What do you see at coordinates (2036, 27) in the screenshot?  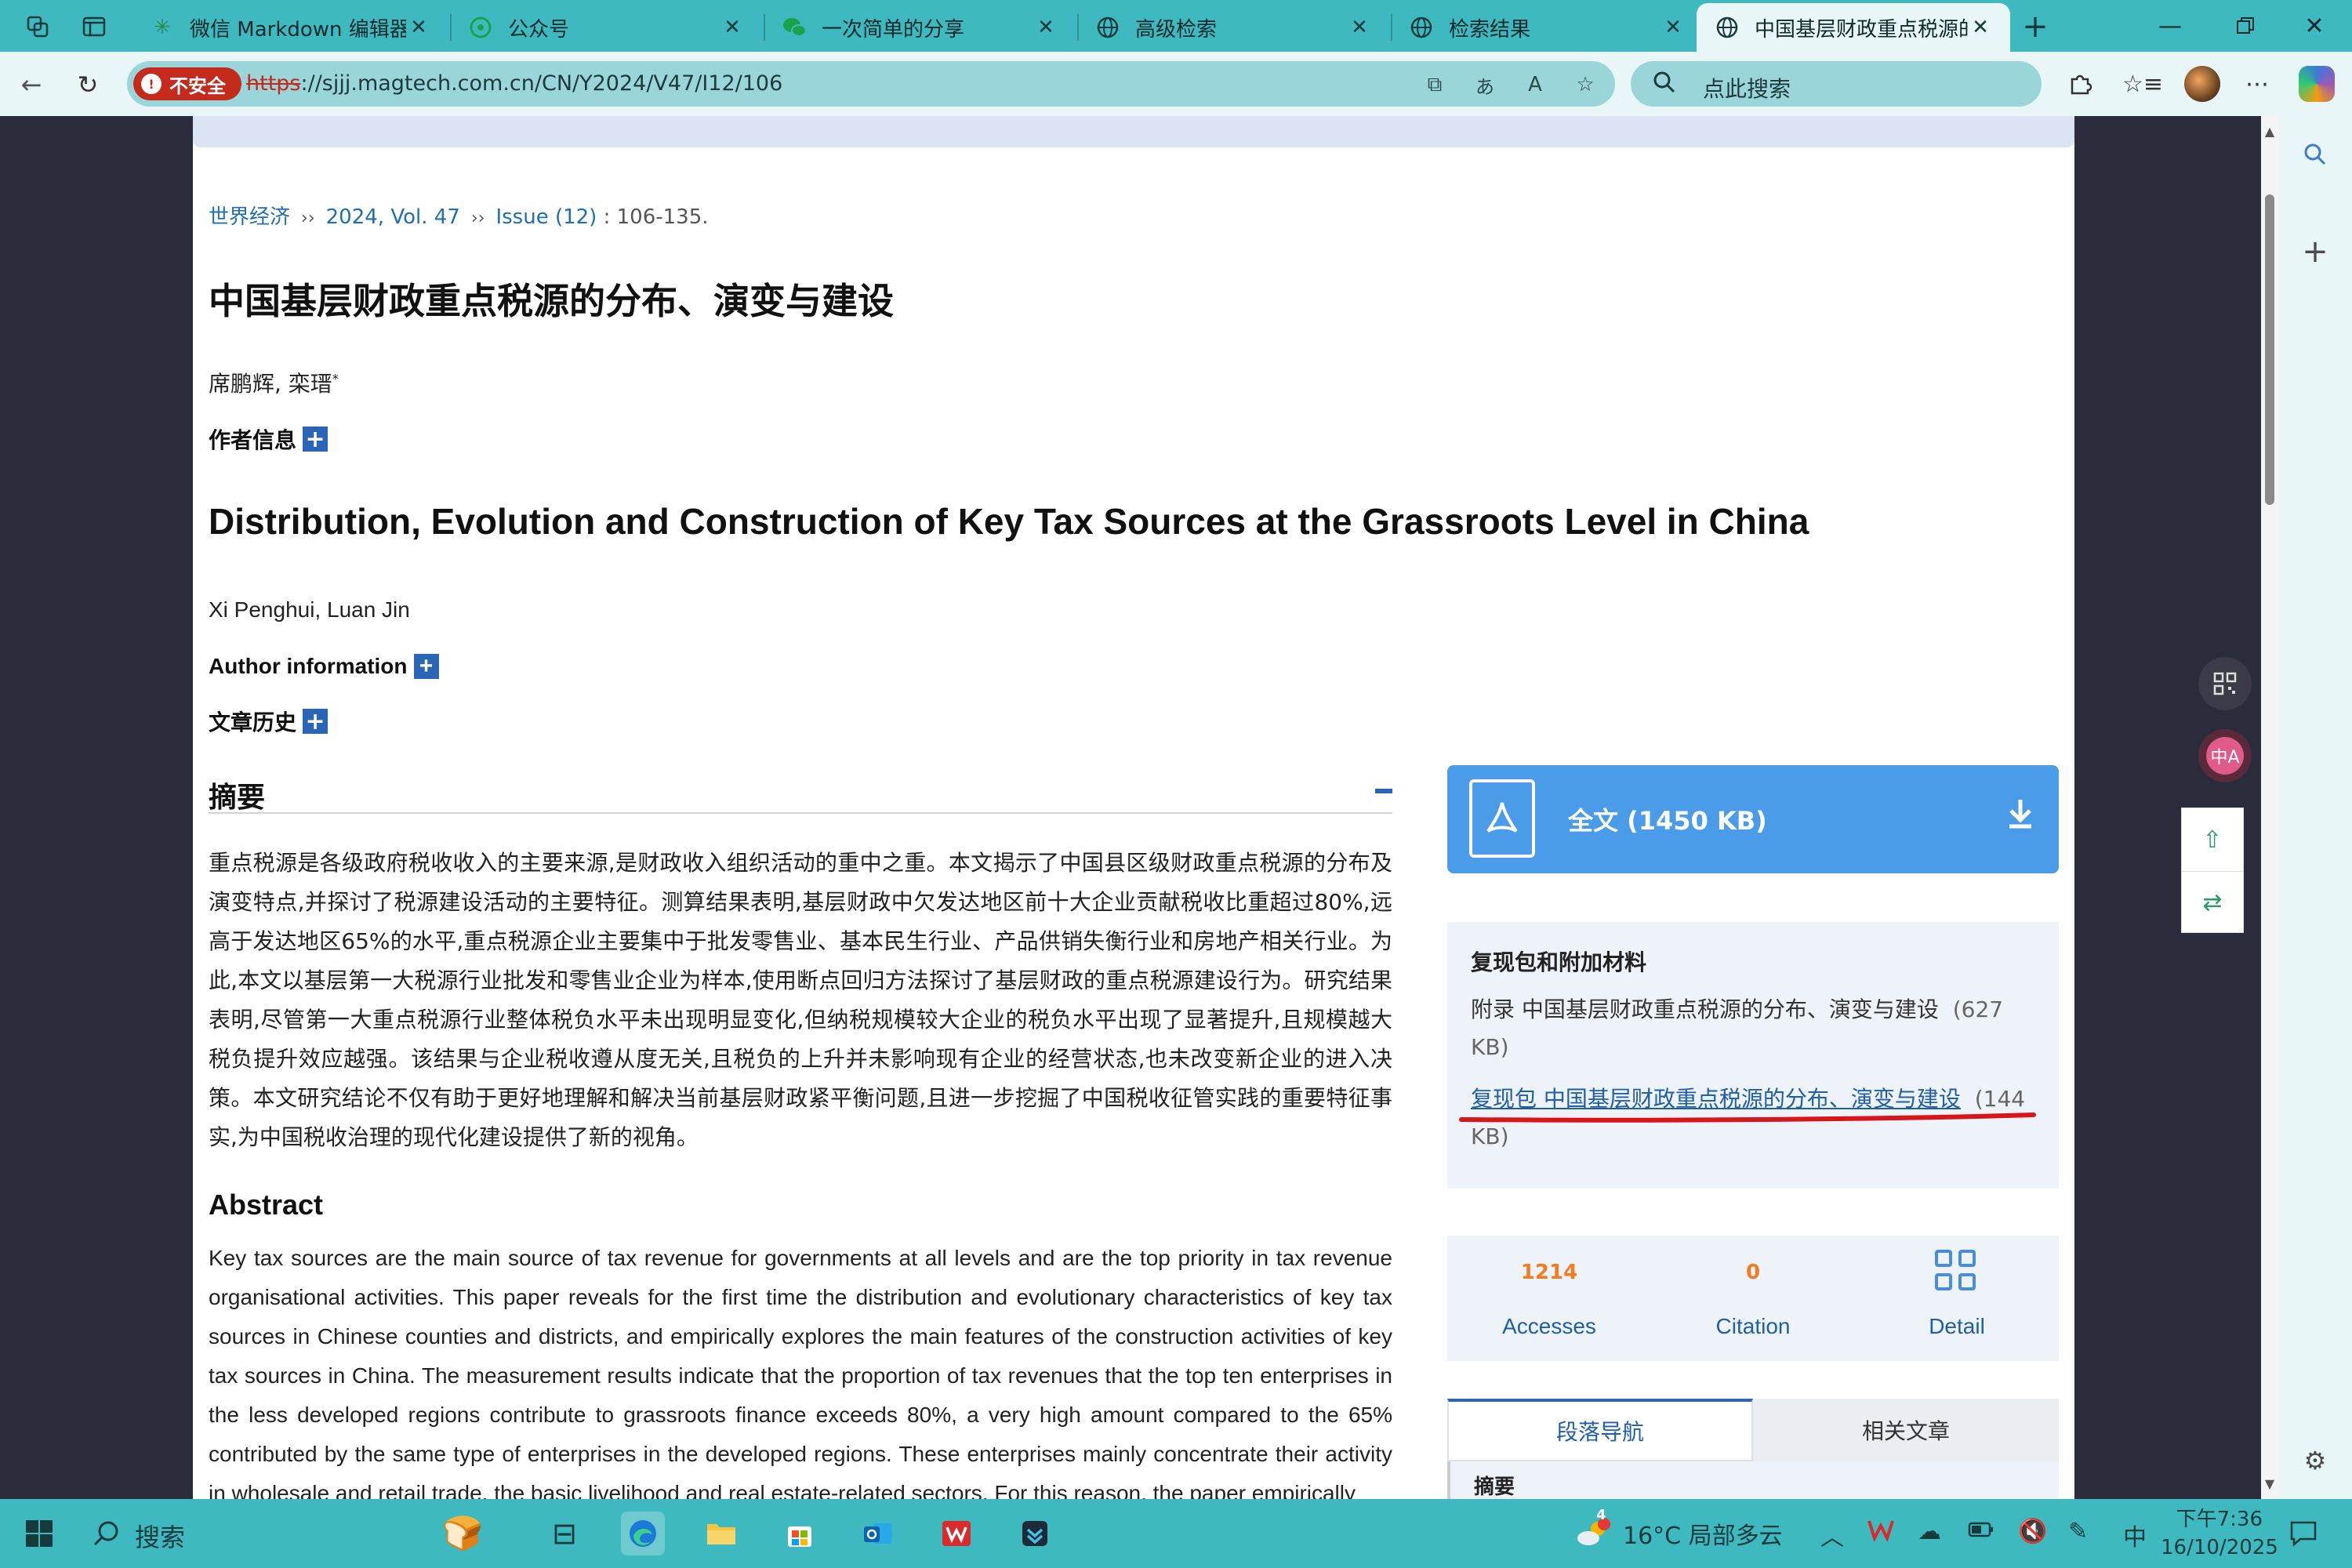 I see `new-tab-icon: +` at bounding box center [2036, 27].